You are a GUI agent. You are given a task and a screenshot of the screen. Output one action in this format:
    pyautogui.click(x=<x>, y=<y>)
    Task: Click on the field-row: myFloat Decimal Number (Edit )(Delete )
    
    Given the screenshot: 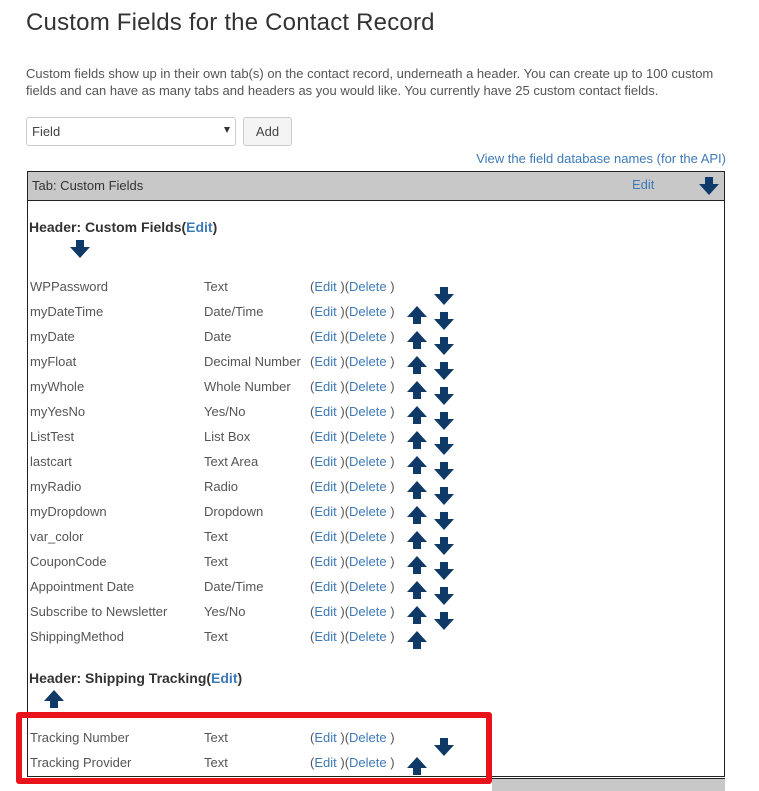 What is the action you would take?
    pyautogui.click(x=376, y=367)
    